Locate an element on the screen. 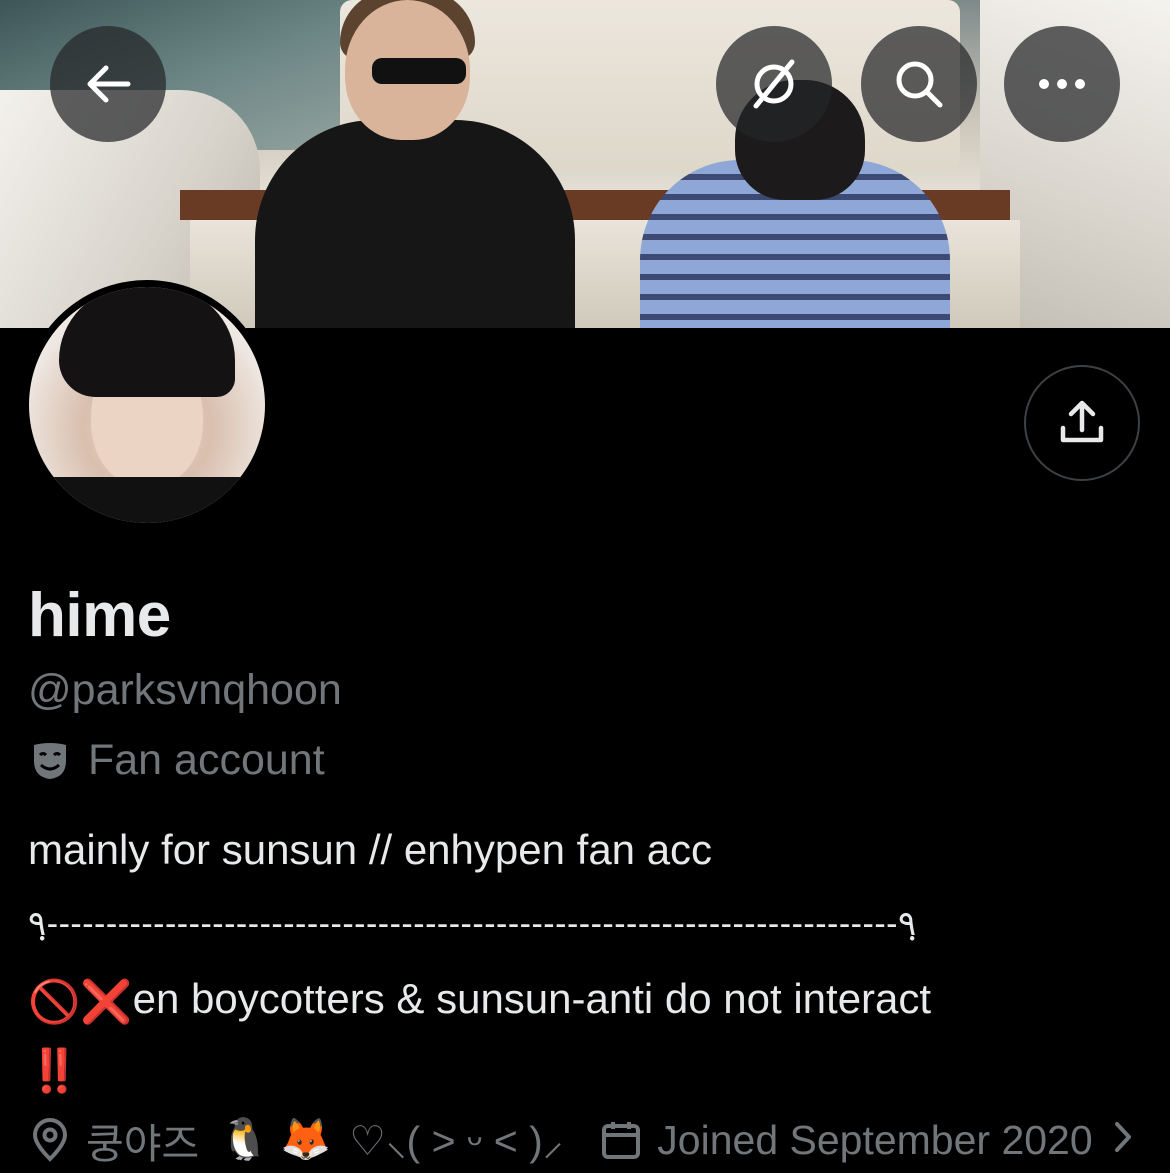 This screenshot has height=1173, width=1170. banner-person-left is located at coordinates (415, 224).